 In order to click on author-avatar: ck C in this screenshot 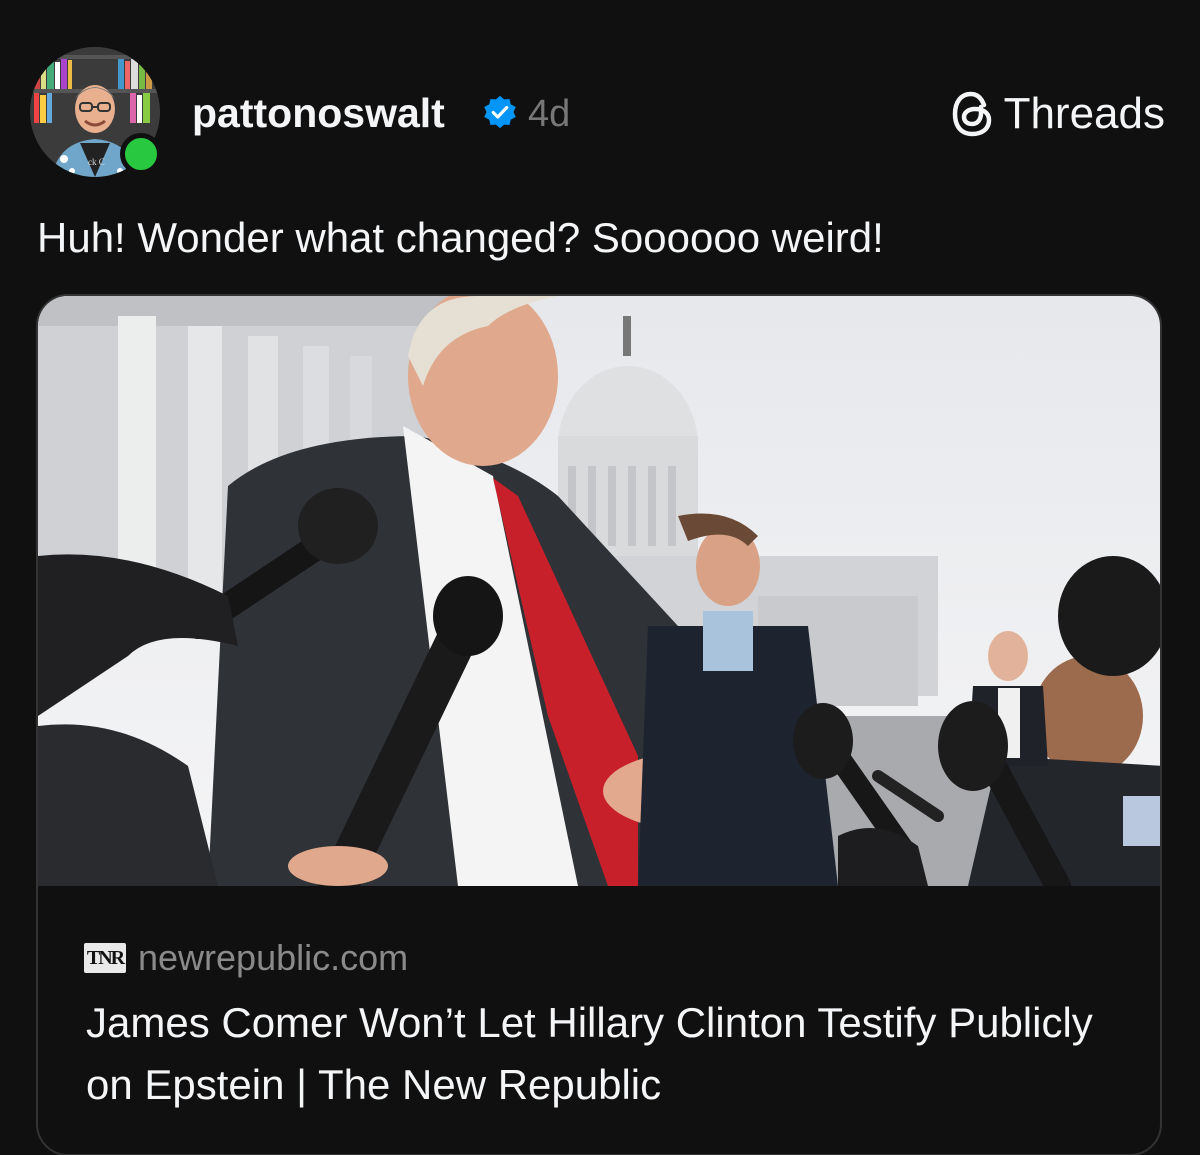, I will do `click(96, 112)`.